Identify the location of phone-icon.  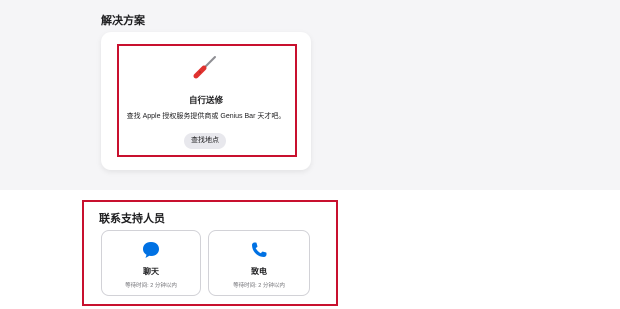
(259, 249).